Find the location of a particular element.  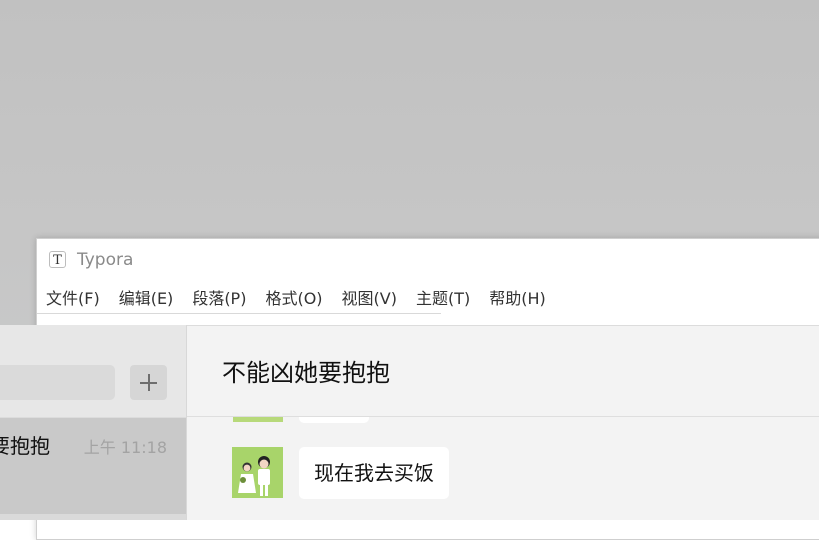

add-chat-button is located at coordinates (148, 382).